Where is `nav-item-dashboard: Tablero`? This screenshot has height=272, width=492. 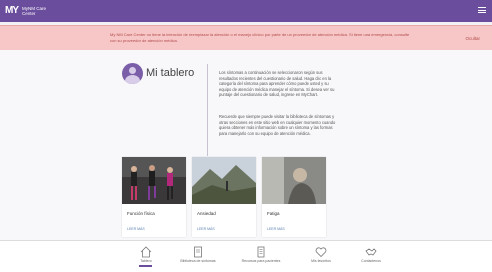 nav-item-dashboard: Tablero is located at coordinates (146, 256).